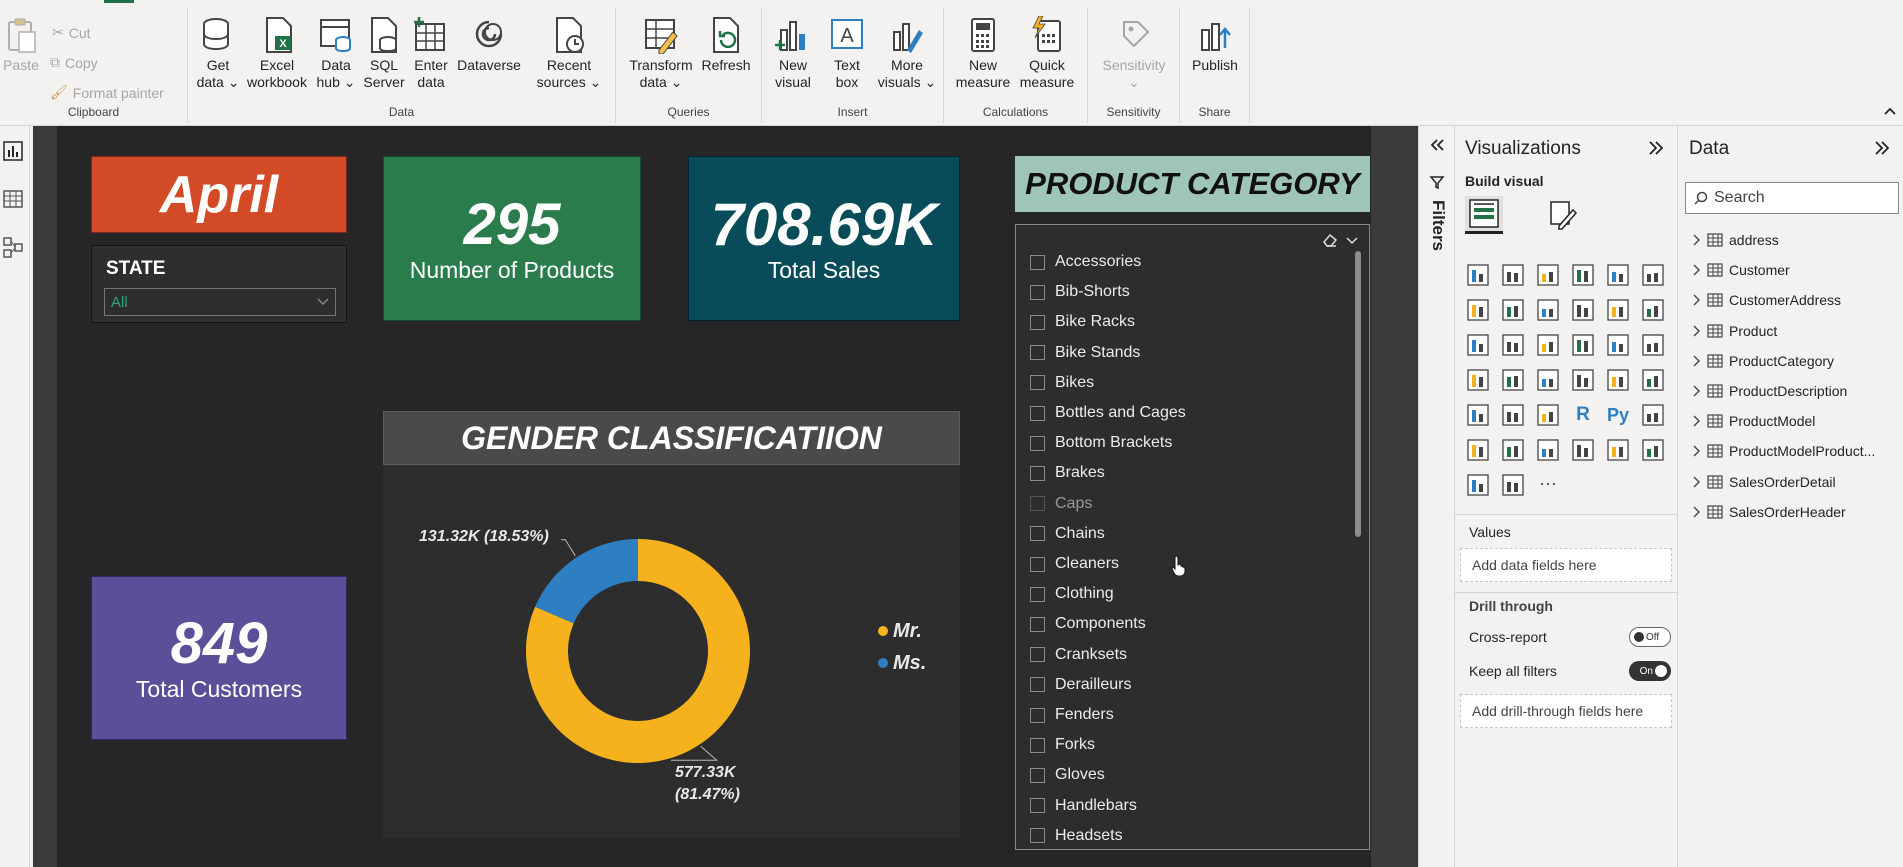 The height and width of the screenshot is (867, 1903). What do you see at coordinates (671, 651) in the screenshot?
I see `gender-donut-chart: 131.32K (18.53%) 577.33K (81.47%) Mr. Ms.` at bounding box center [671, 651].